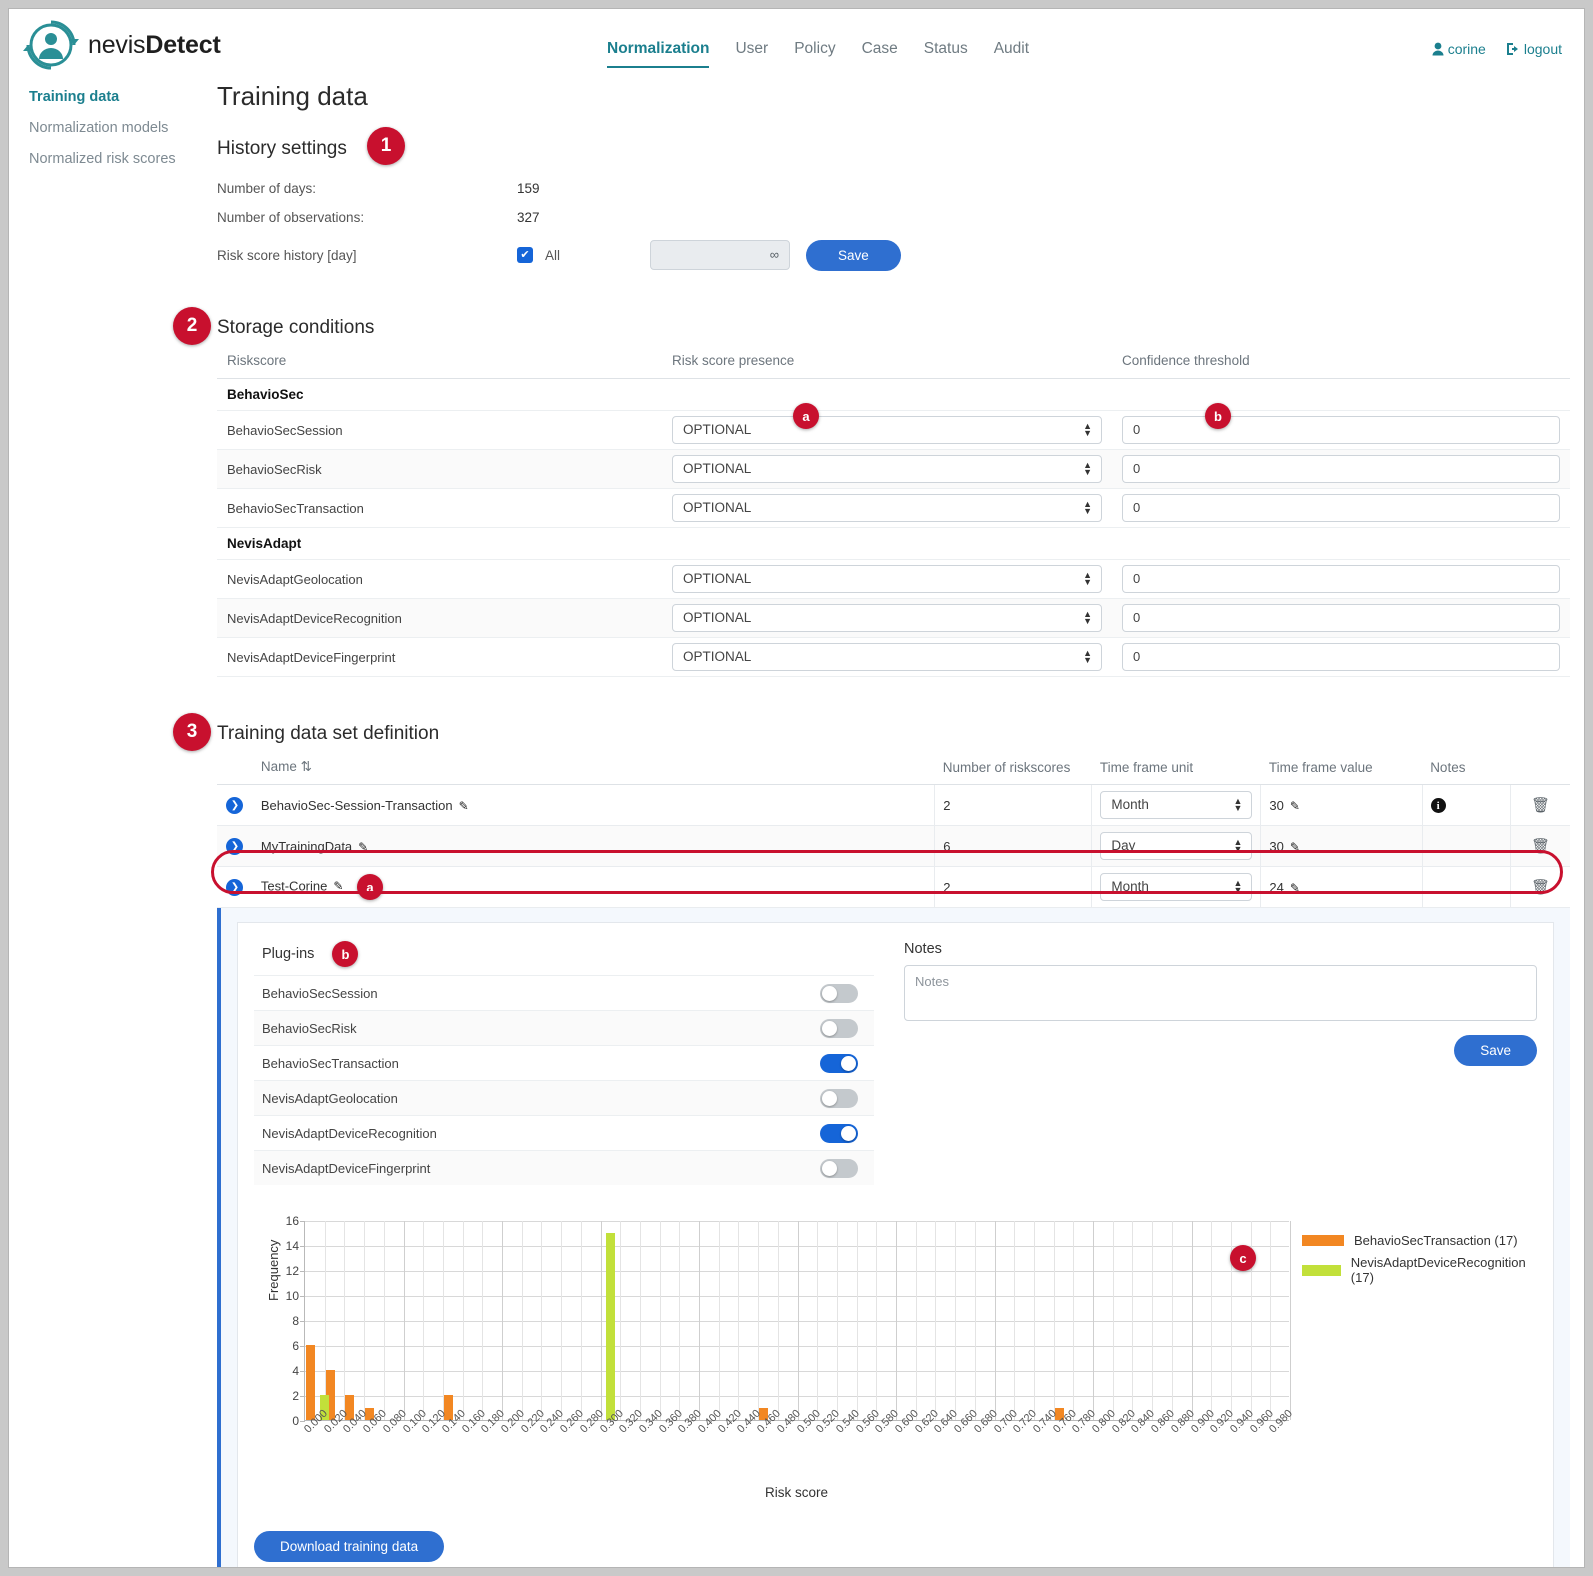  What do you see at coordinates (349, 1546) in the screenshot?
I see `download-training-data-button: Download training data` at bounding box center [349, 1546].